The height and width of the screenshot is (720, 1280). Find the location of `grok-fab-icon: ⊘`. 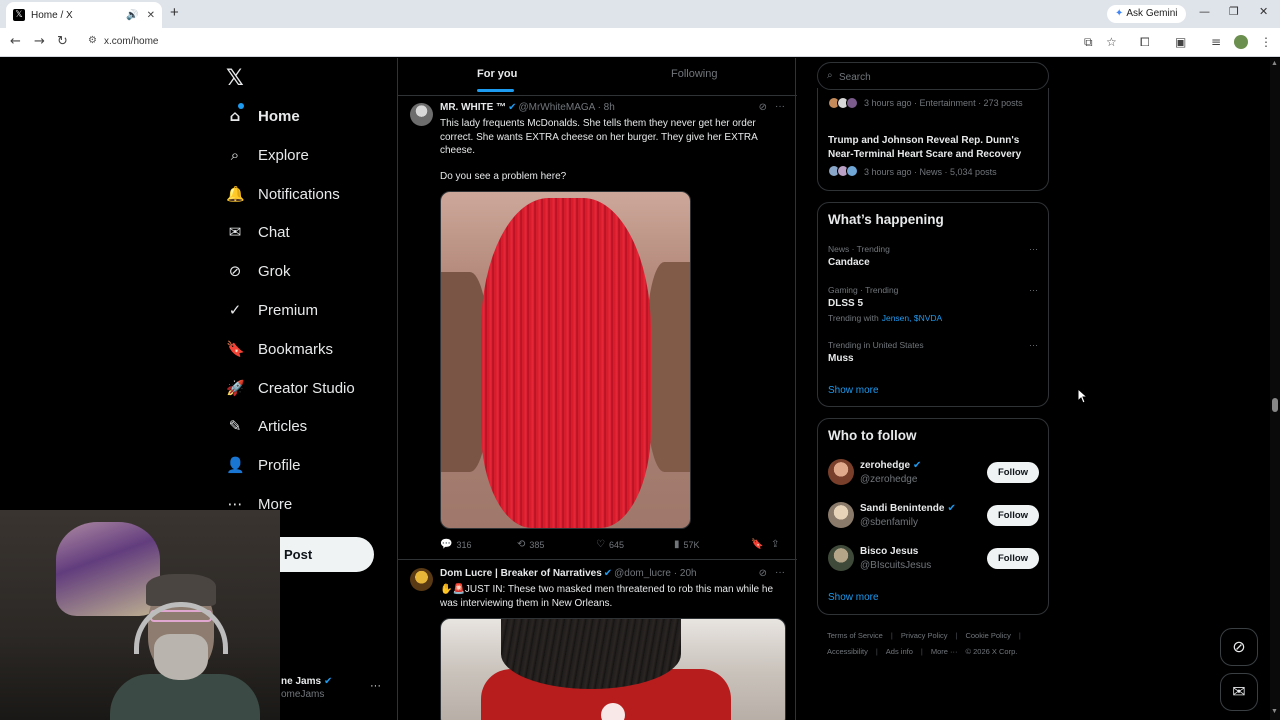

grok-fab-icon: ⊘ is located at coordinates (1239, 647).